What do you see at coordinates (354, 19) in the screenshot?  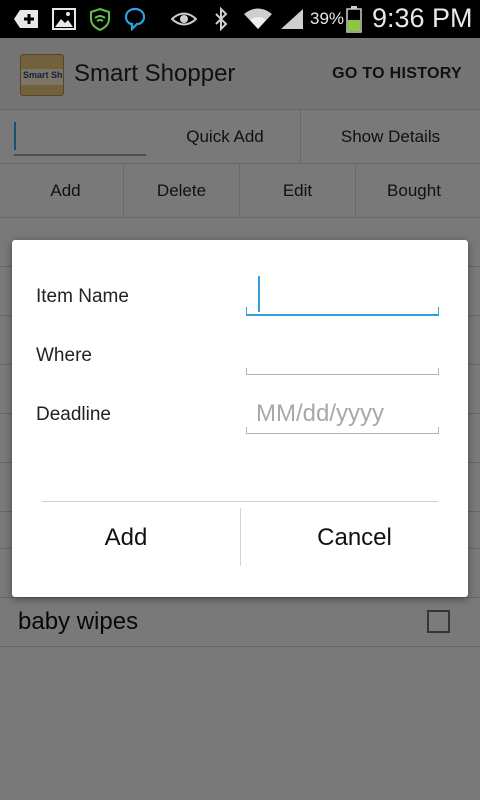 I see `battery-icon` at bounding box center [354, 19].